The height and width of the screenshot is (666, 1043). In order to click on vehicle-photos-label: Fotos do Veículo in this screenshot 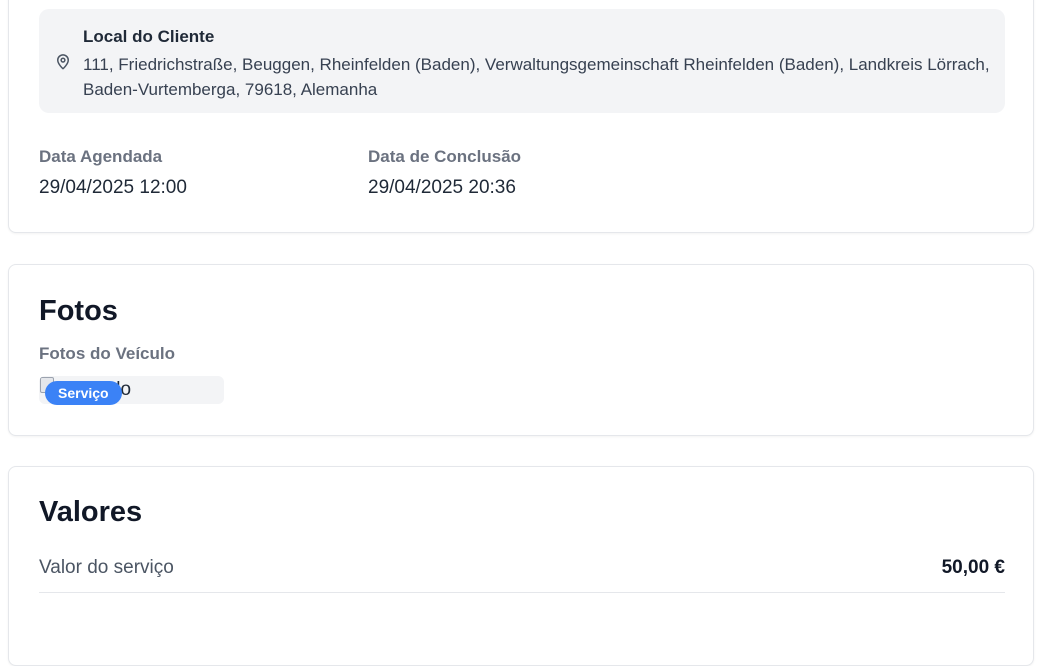, I will do `click(107, 353)`.